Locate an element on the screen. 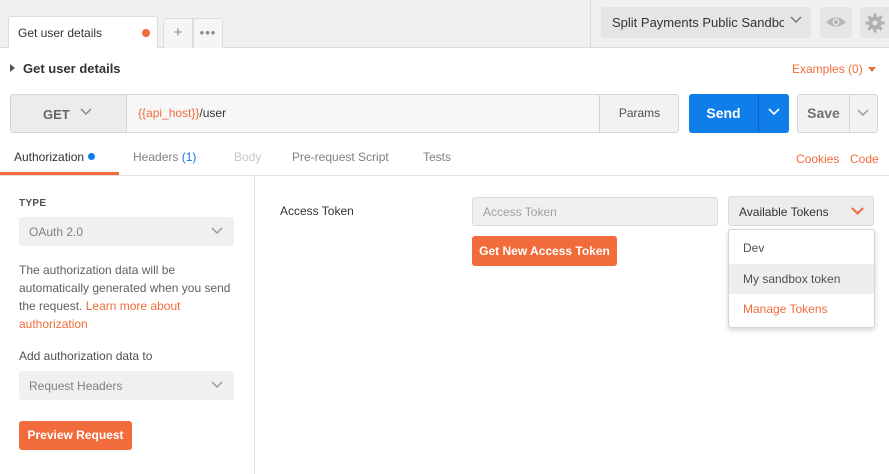  access-token-label: Access Token is located at coordinates (317, 211).